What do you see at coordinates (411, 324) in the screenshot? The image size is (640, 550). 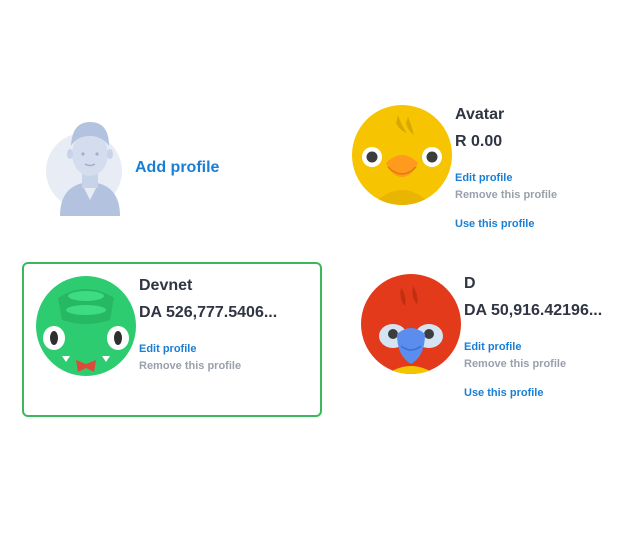 I see `parrot-avatar-icon` at bounding box center [411, 324].